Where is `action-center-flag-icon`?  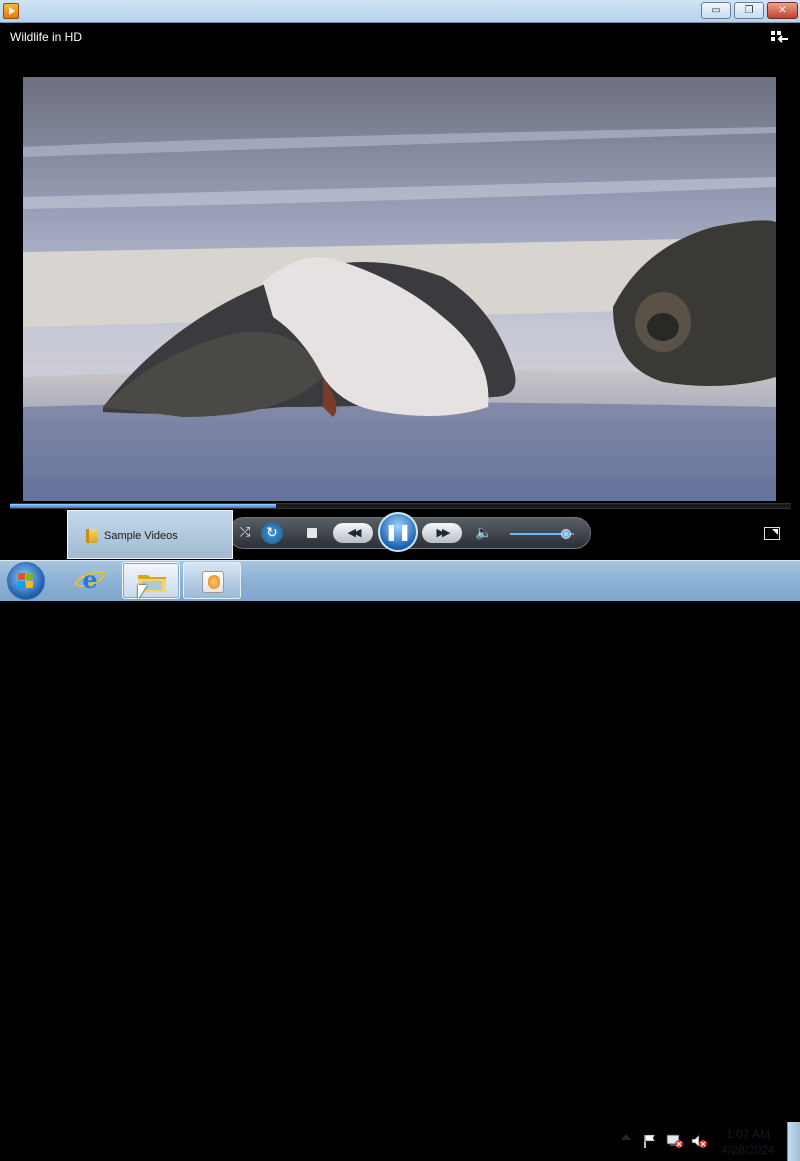 action-center-flag-icon is located at coordinates (650, 1141).